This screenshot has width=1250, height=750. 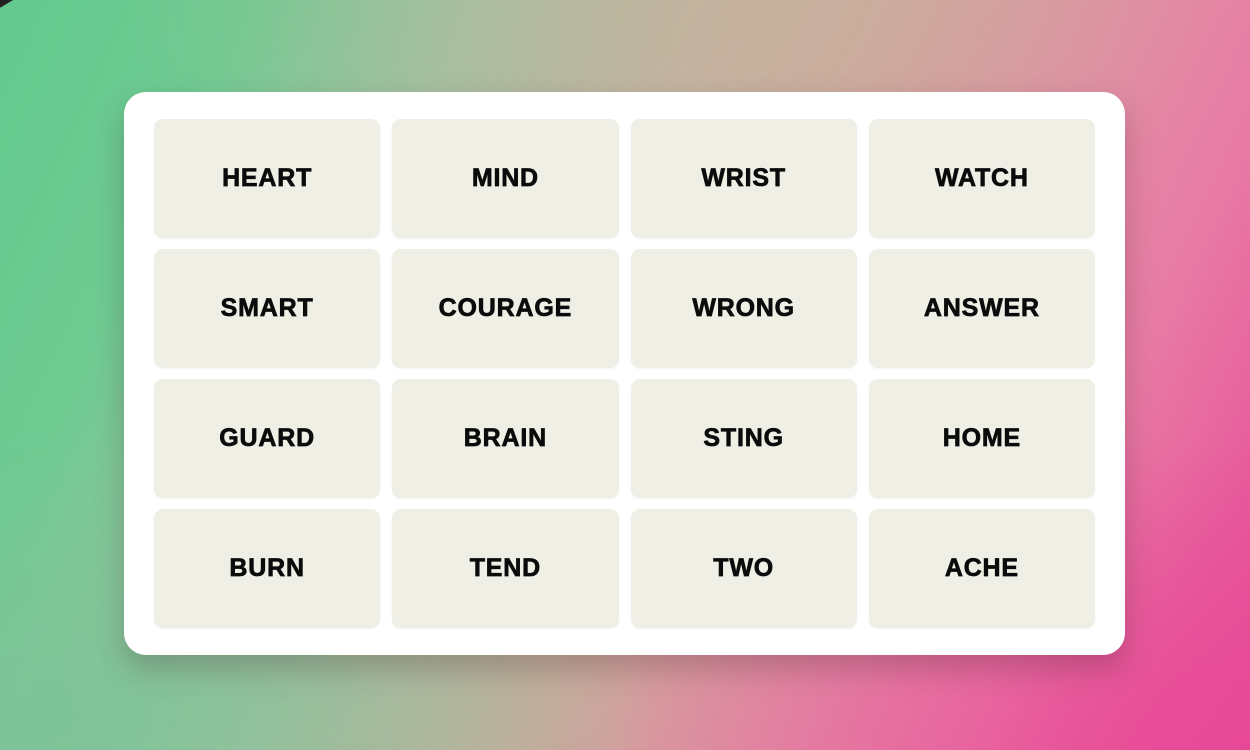 I want to click on word-tile-label: TEND, so click(x=505, y=568).